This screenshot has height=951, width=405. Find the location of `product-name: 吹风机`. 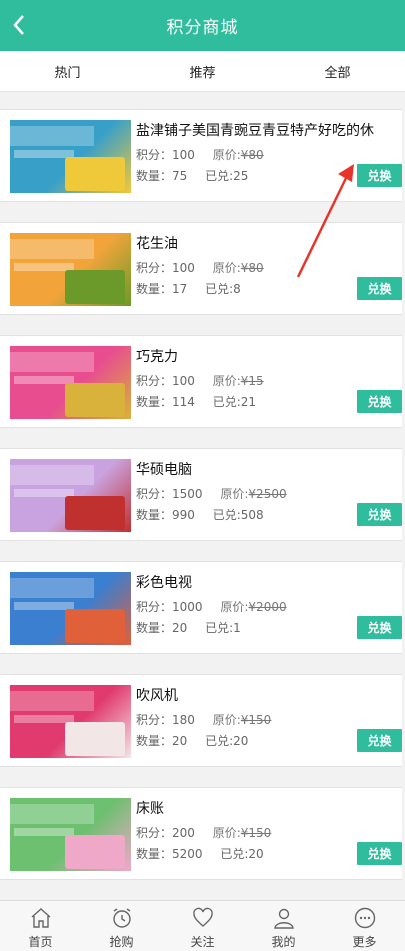

product-name: 吹风机 is located at coordinates (267, 695).